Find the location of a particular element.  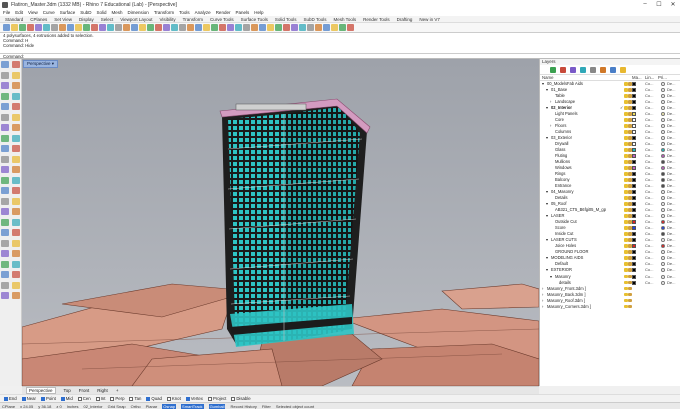

osnap-vertex: Vertex is located at coordinates (194, 398).